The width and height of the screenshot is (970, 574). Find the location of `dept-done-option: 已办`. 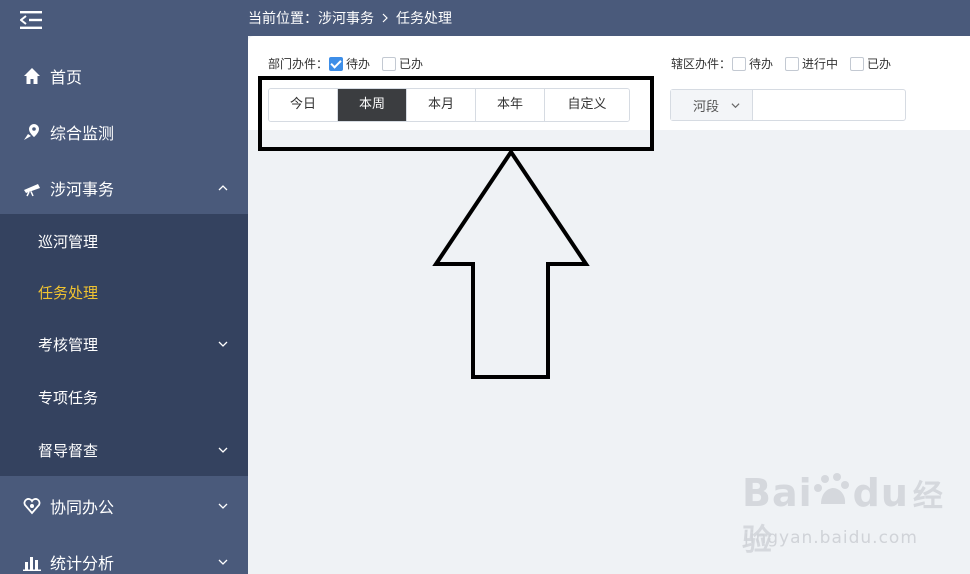

dept-done-option: 已办 is located at coordinates (402, 63).